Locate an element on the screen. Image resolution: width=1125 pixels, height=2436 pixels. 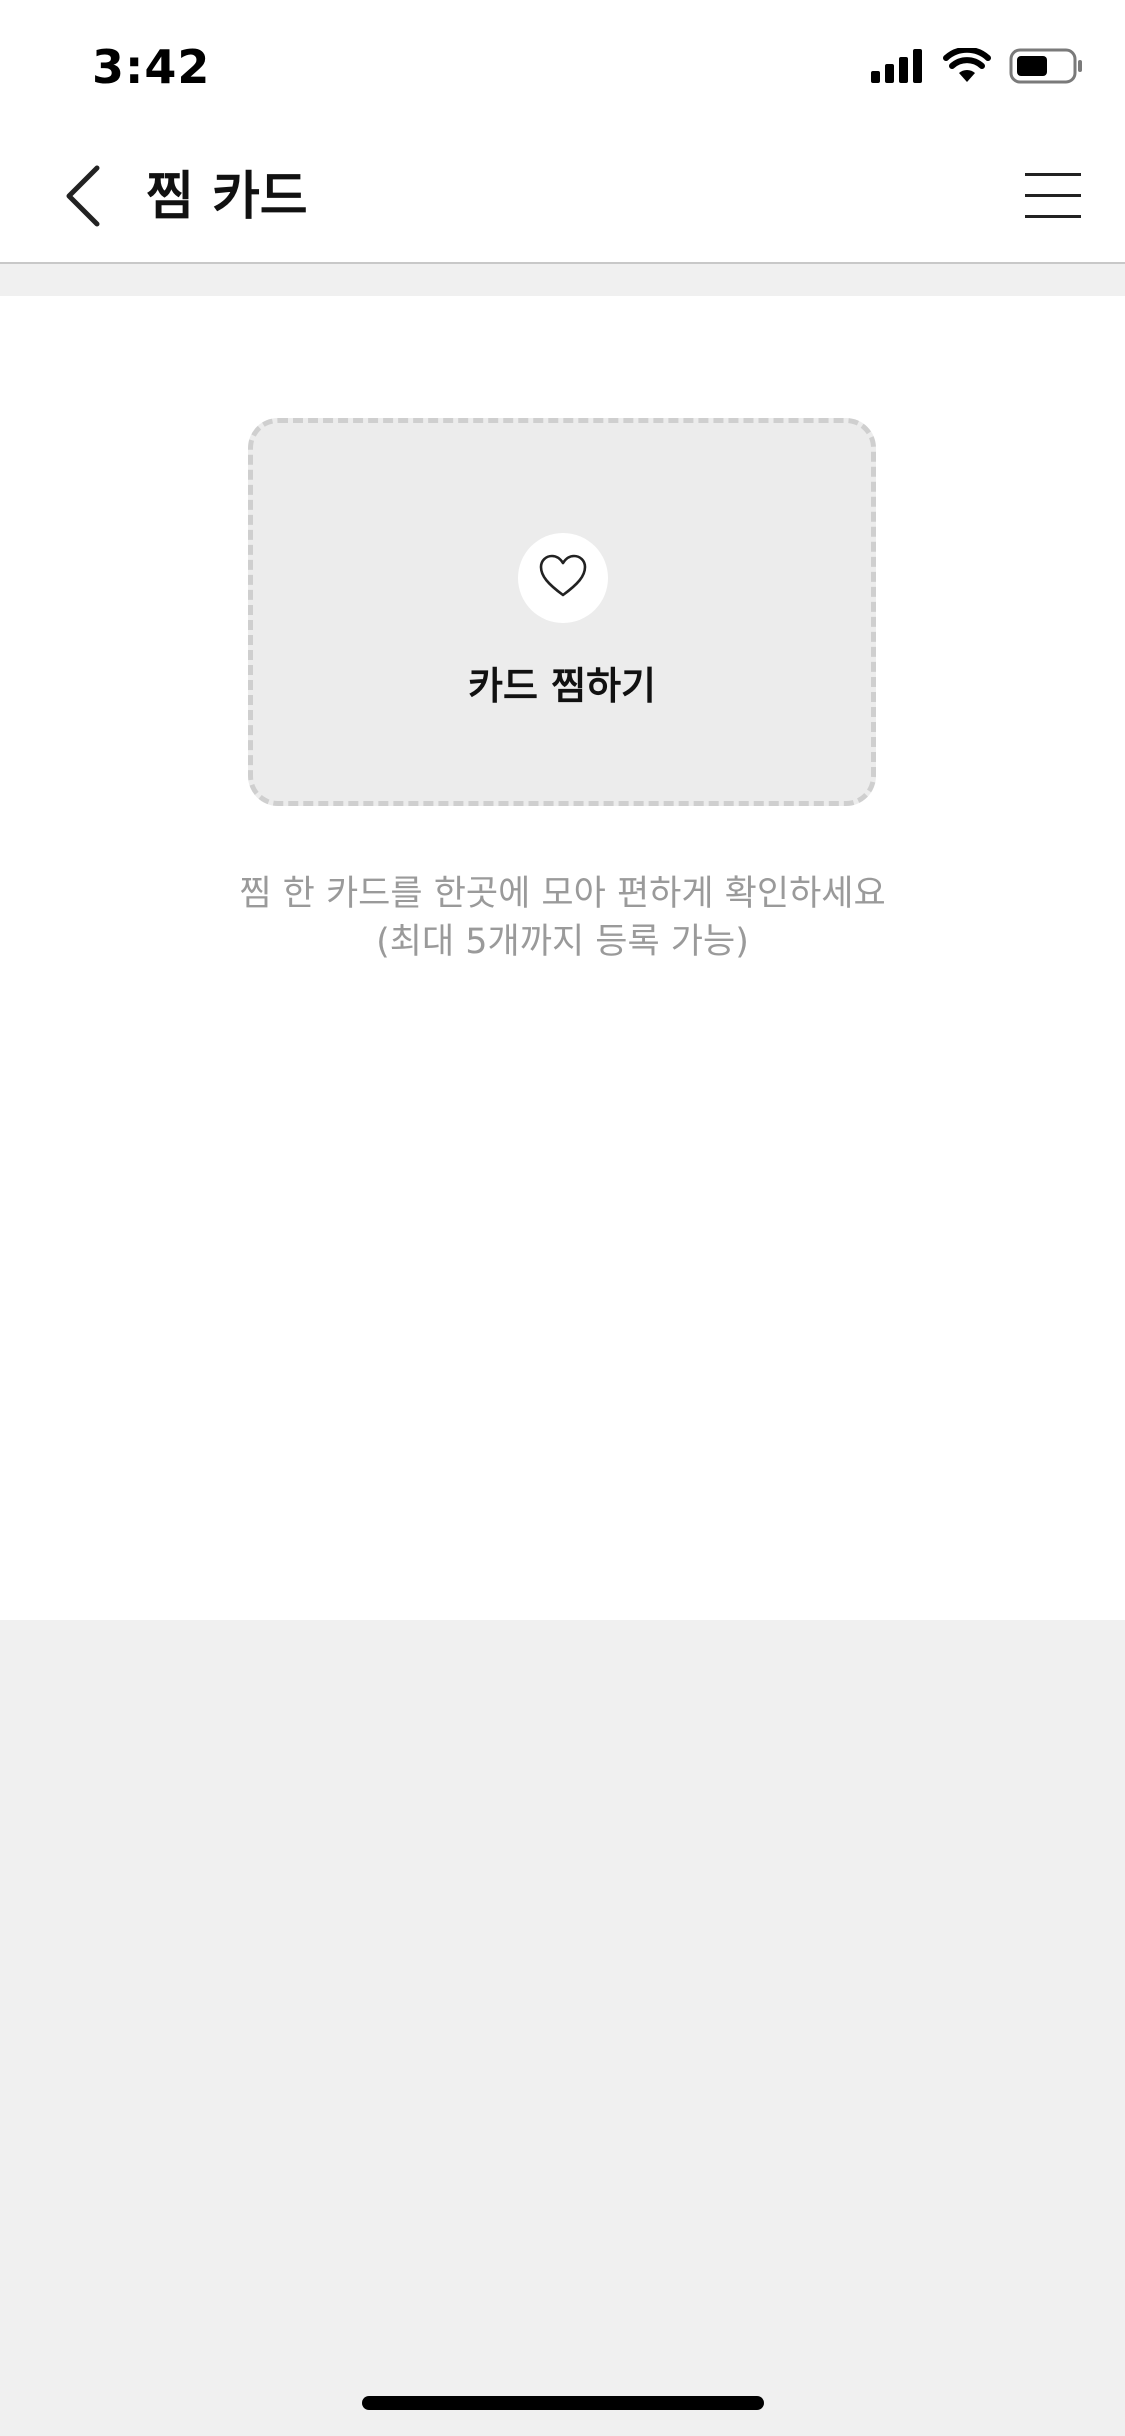
helper-text-line-2: (최대 5개까지 등록 가능) is located at coordinates (562, 942).